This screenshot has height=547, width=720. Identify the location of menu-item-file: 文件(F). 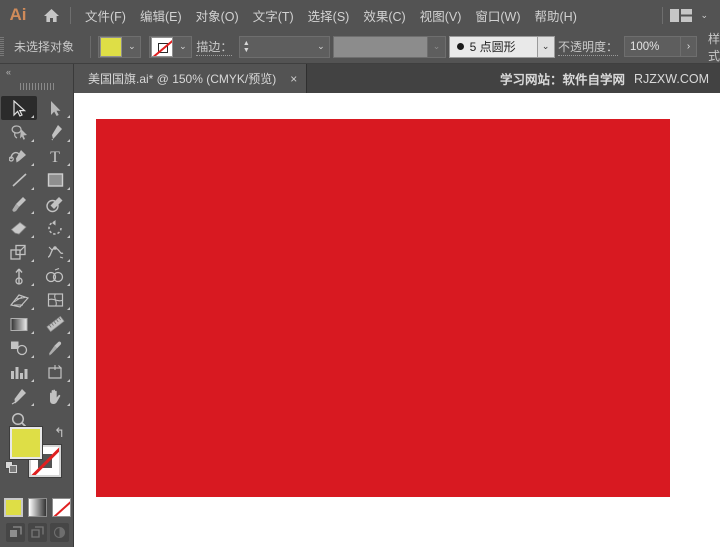
(105, 15).